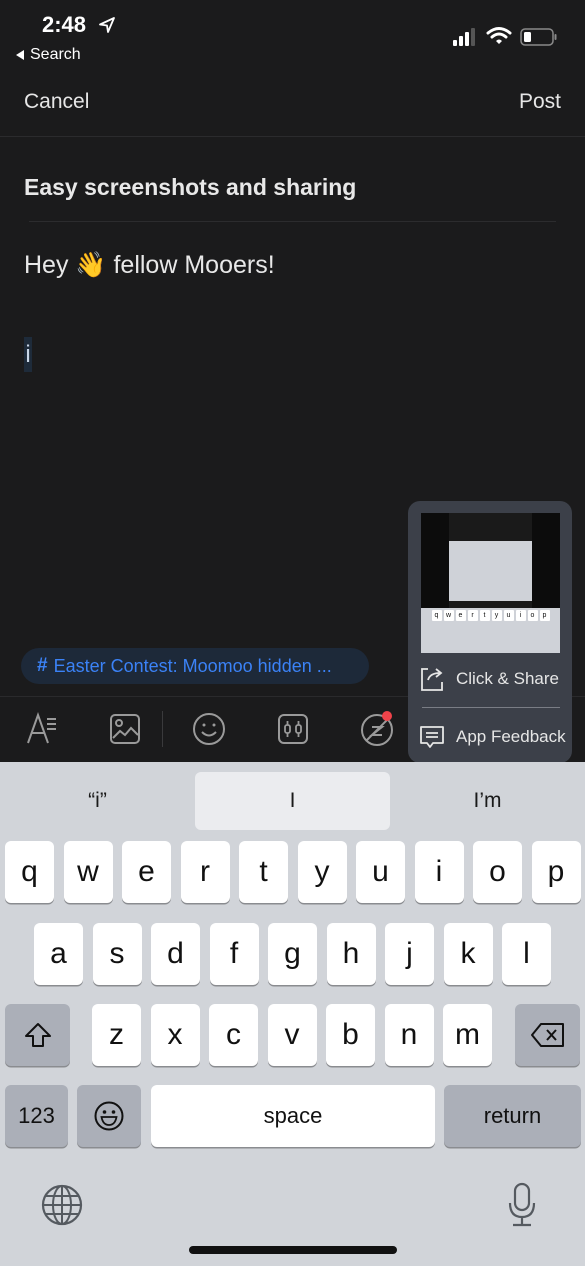  Describe the element at coordinates (233, 1035) in the screenshot. I see `key-c: c` at that location.